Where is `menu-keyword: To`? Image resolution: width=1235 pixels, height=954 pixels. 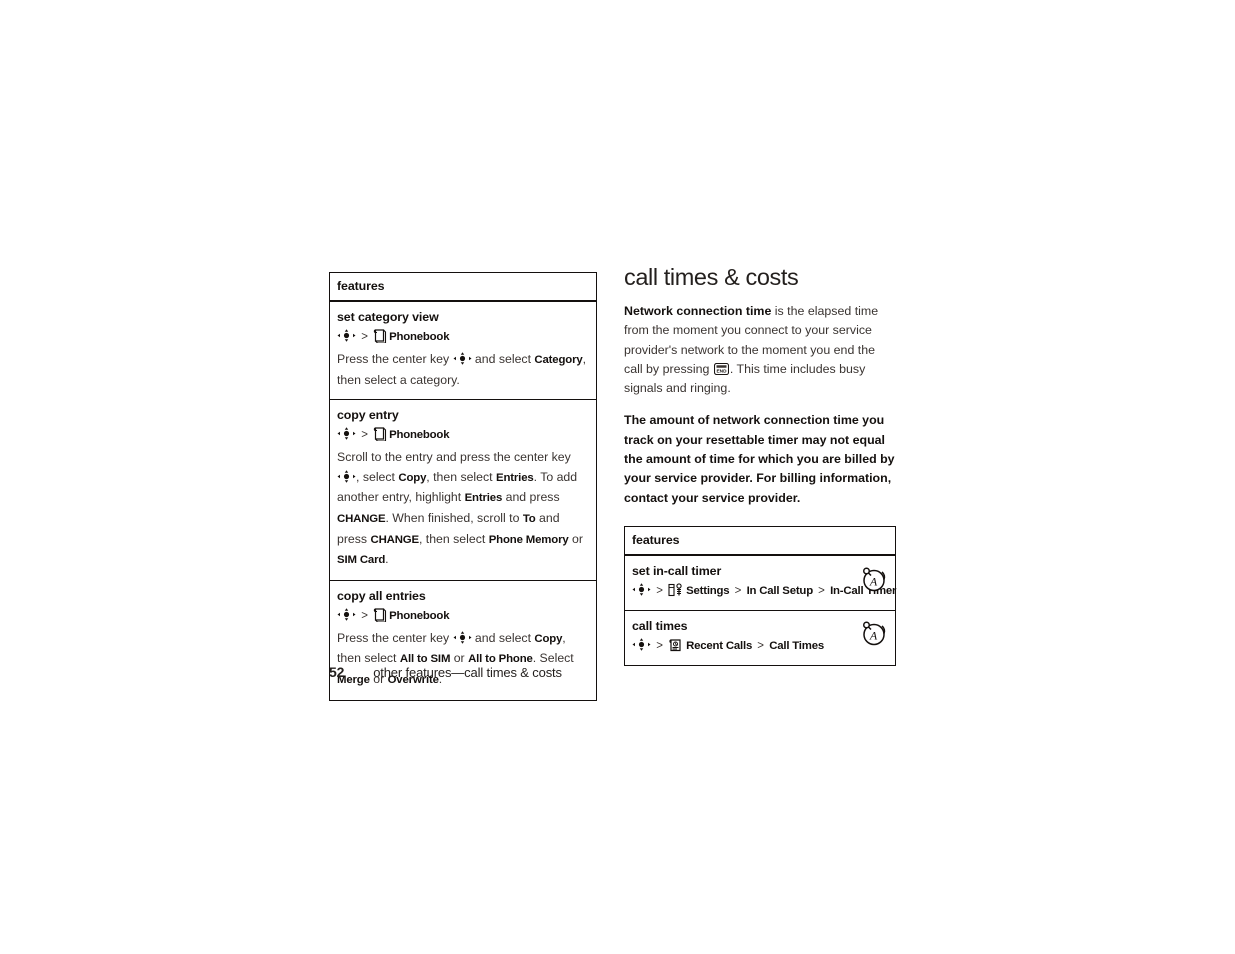 menu-keyword: To is located at coordinates (529, 518).